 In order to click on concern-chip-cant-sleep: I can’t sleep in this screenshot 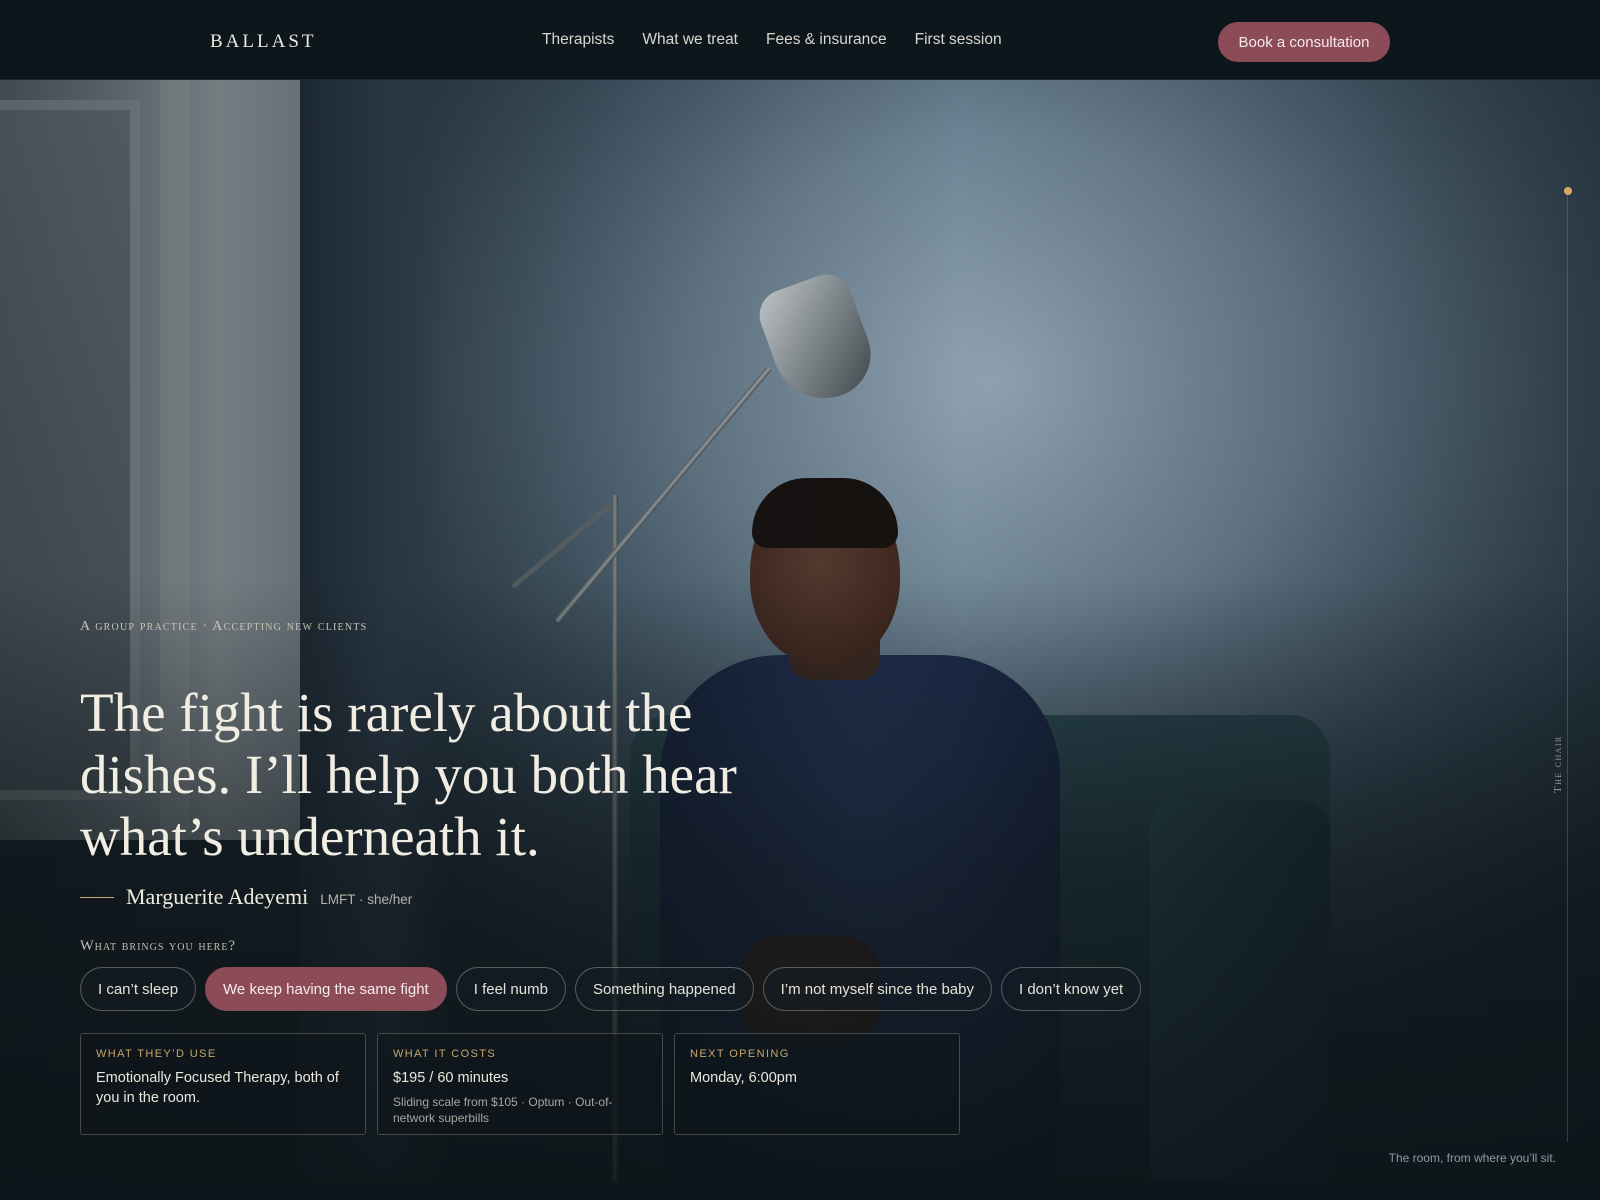, I will do `click(138, 989)`.